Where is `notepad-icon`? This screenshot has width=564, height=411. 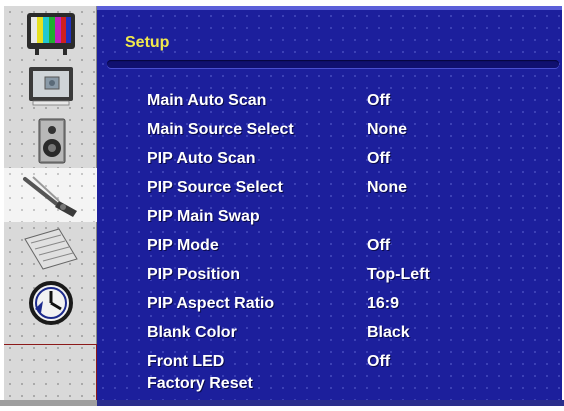 notepad-icon is located at coordinates (50, 249).